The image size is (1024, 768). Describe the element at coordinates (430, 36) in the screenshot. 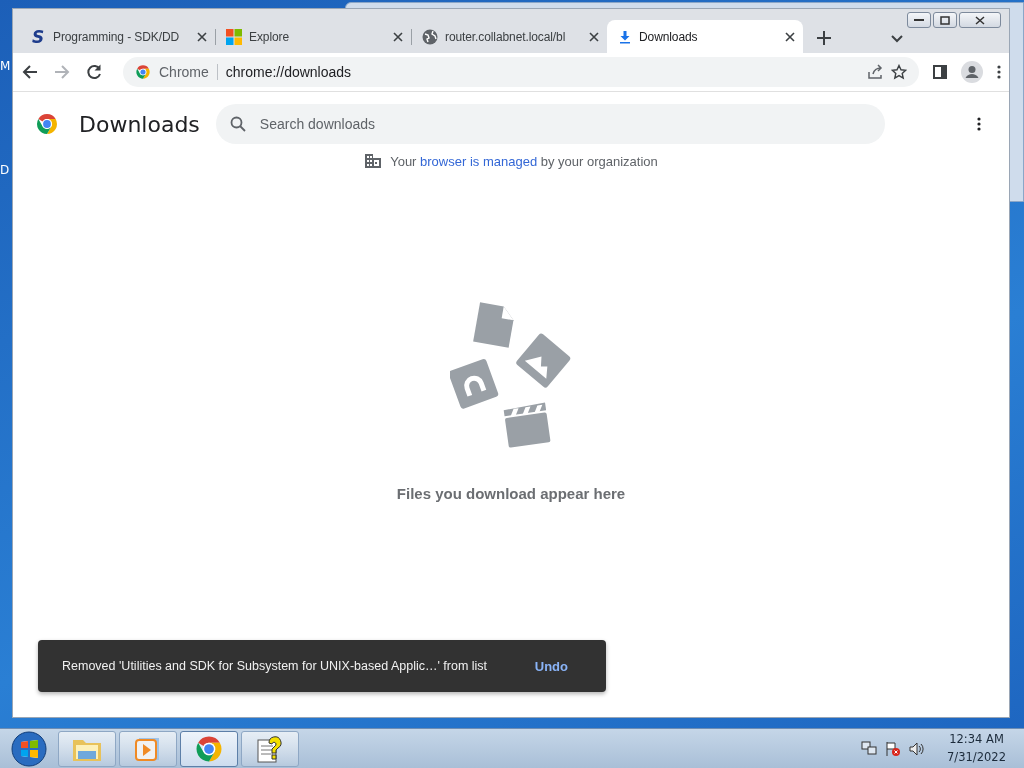

I see `globe-icon` at that location.